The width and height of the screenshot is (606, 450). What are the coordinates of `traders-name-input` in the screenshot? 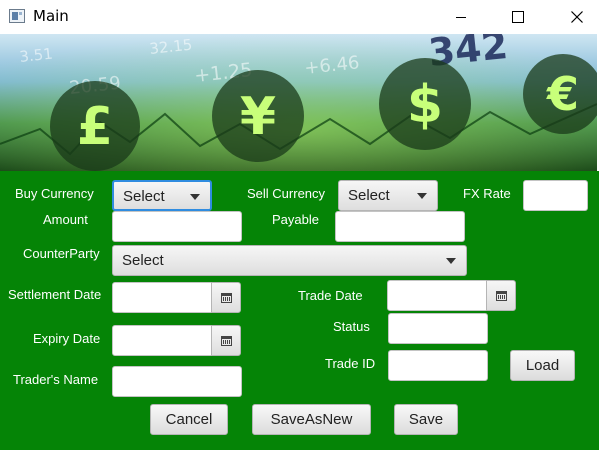 It's located at (177, 381).